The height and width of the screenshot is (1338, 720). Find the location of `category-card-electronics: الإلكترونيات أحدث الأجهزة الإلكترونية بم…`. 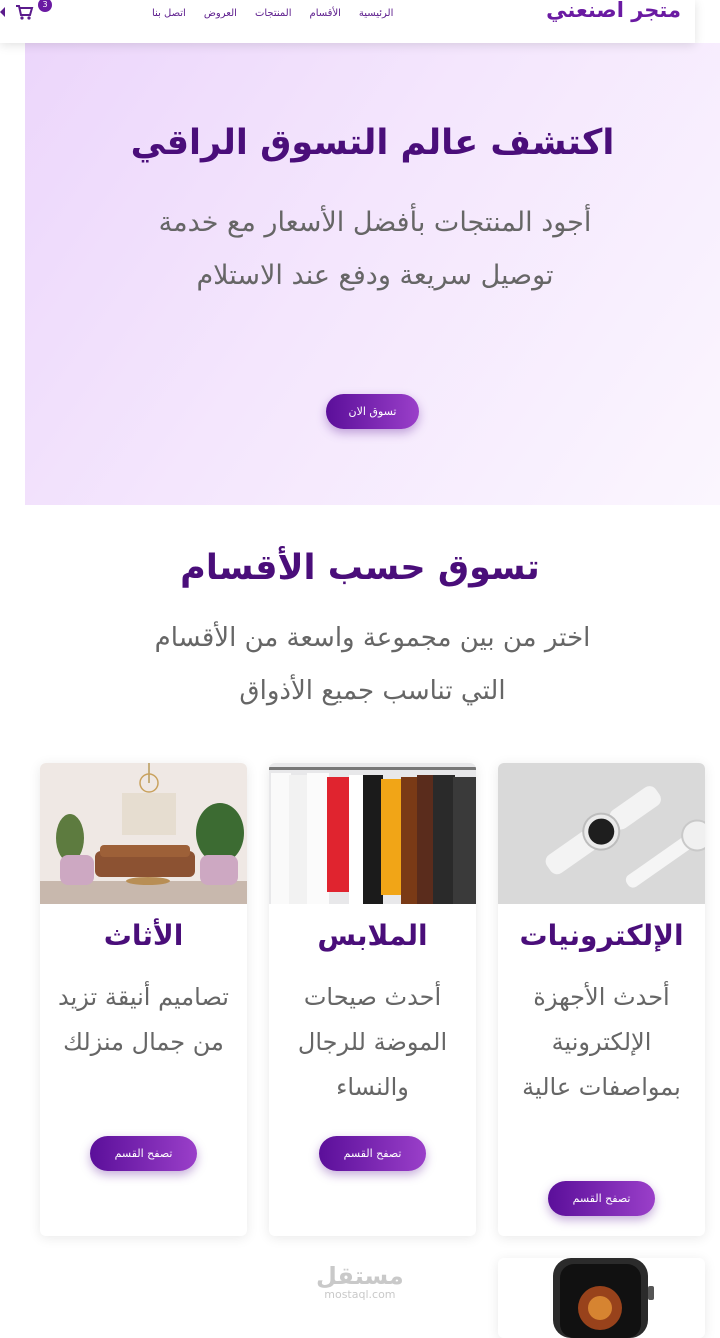

category-card-electronics: الإلكترونيات أحدث الأجهزة الإلكترونية بم… is located at coordinates (601, 999).